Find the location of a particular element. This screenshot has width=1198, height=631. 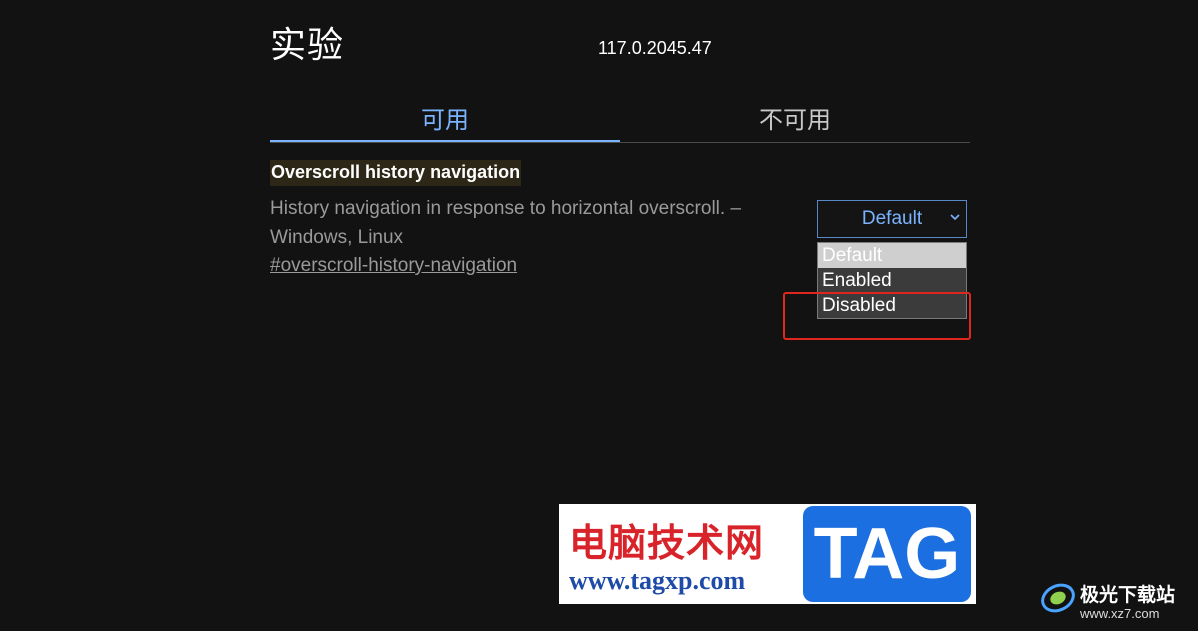

watermark-site-url: www.xz7.com is located at coordinates (1120, 613).